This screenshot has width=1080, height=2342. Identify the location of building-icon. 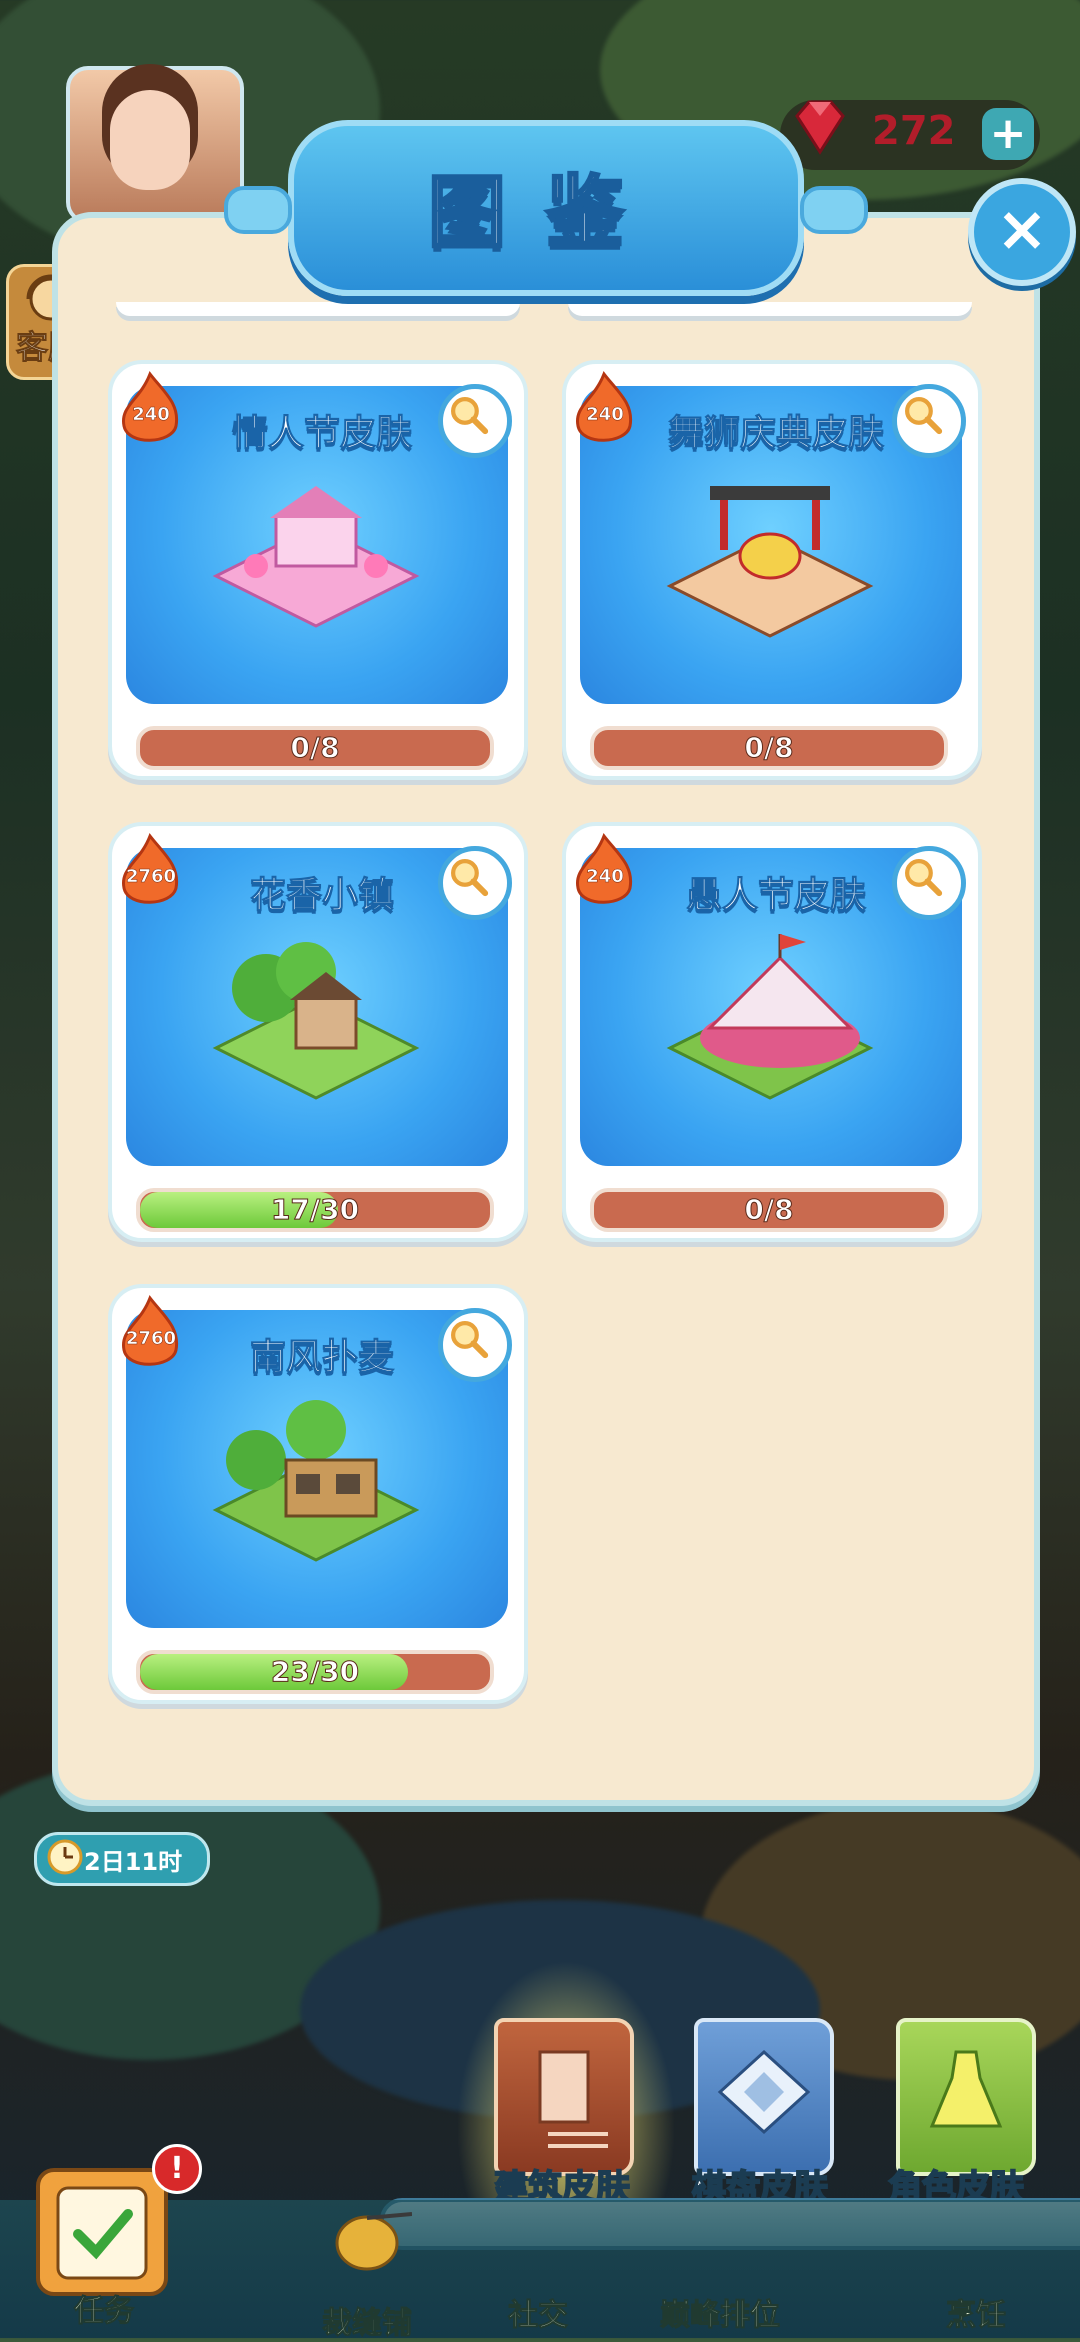
(573, 2099).